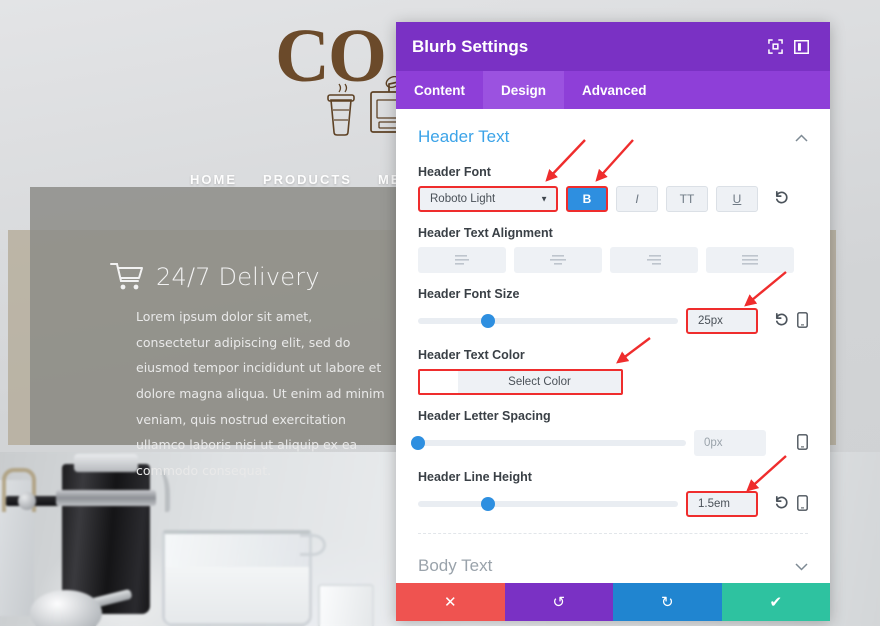  I want to click on modal-titlebar: Blurb Settings, so click(613, 46).